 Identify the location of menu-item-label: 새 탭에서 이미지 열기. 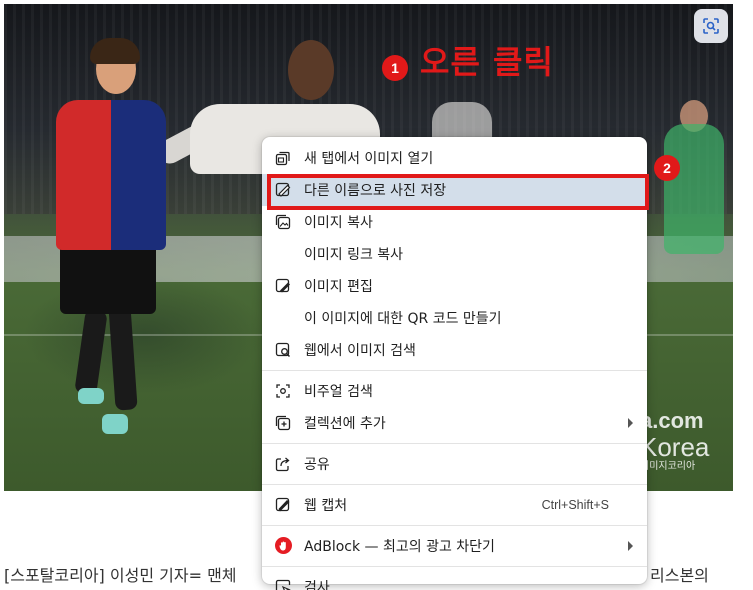
(369, 159).